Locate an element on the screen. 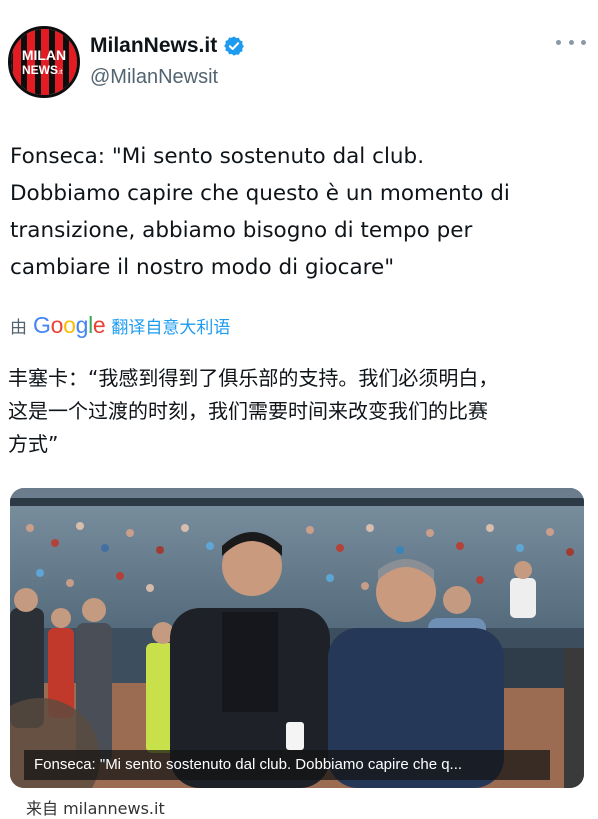  tweet-text-line: cambiare il nostro modo di giocare" is located at coordinates (202, 267).